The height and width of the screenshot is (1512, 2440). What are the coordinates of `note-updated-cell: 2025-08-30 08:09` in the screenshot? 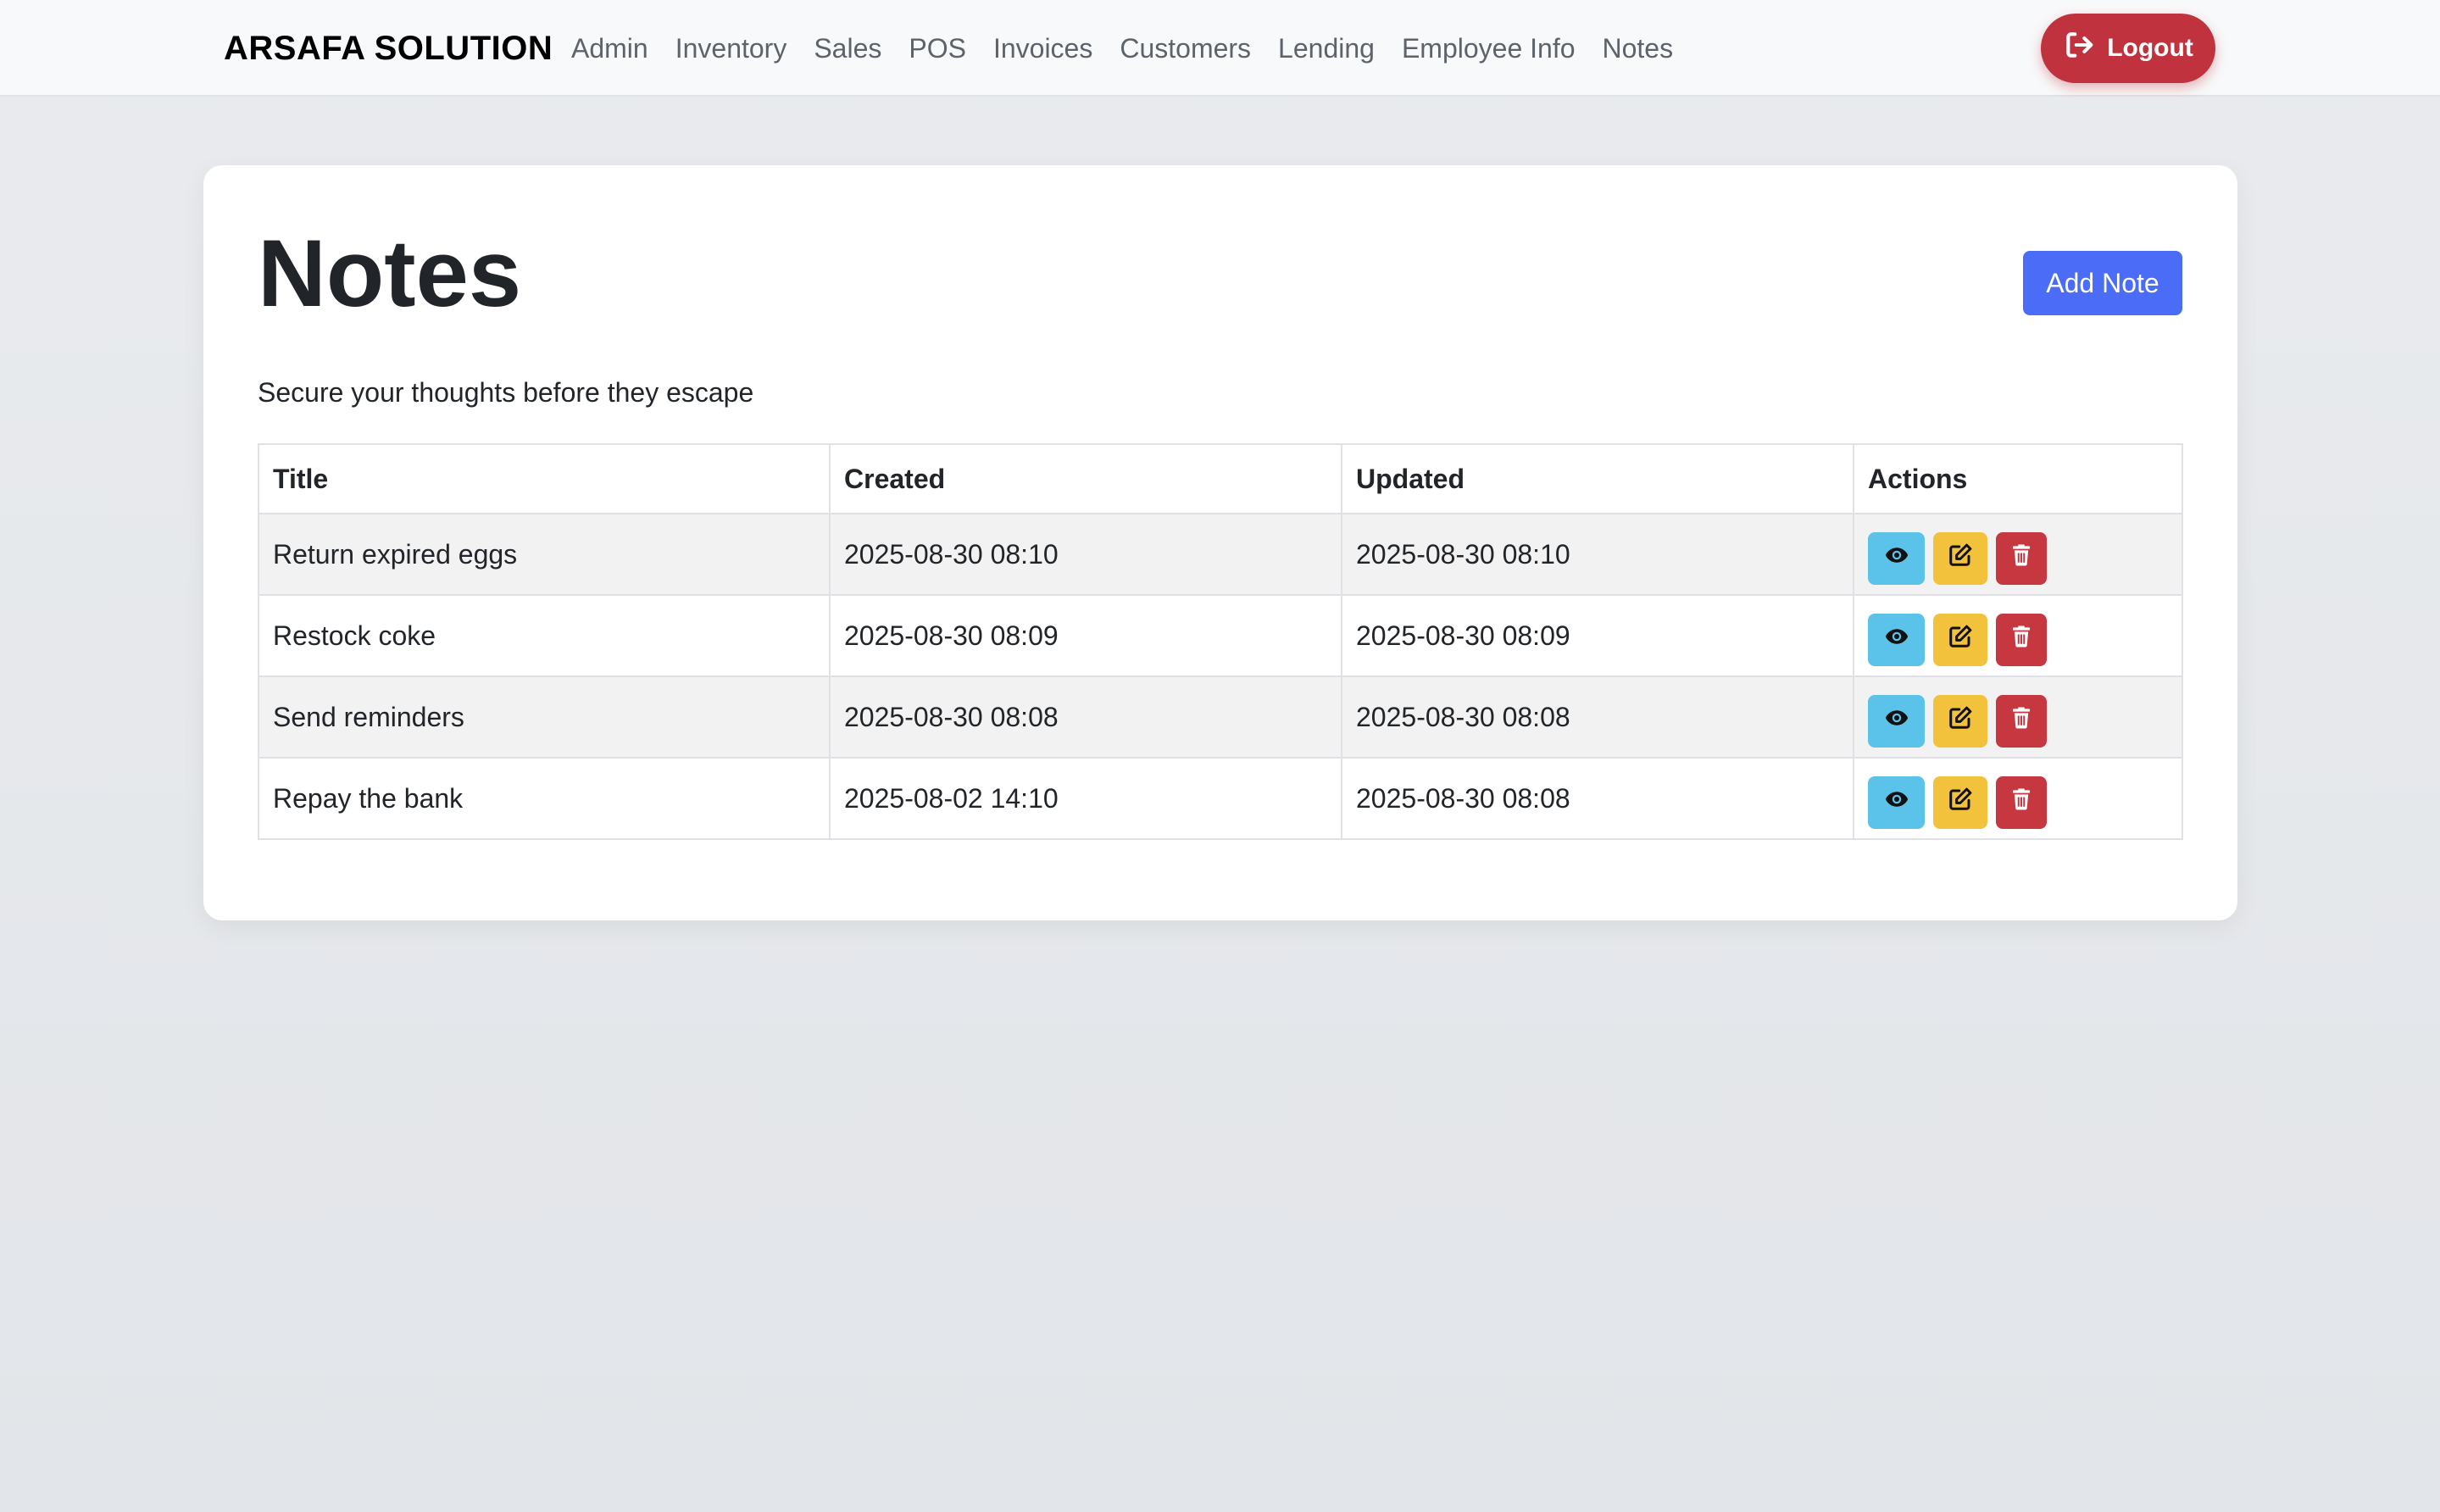 It's located at (1597, 636).